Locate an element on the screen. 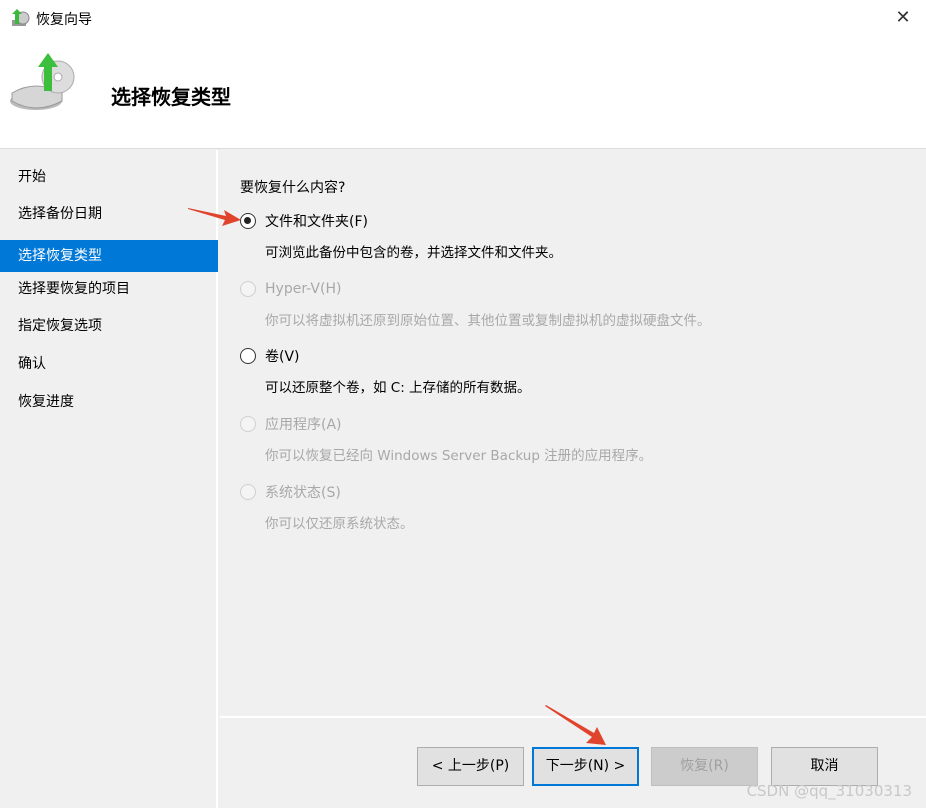 This screenshot has width=926, height=808. page-title: 选择恢复类型 is located at coordinates (171, 97).